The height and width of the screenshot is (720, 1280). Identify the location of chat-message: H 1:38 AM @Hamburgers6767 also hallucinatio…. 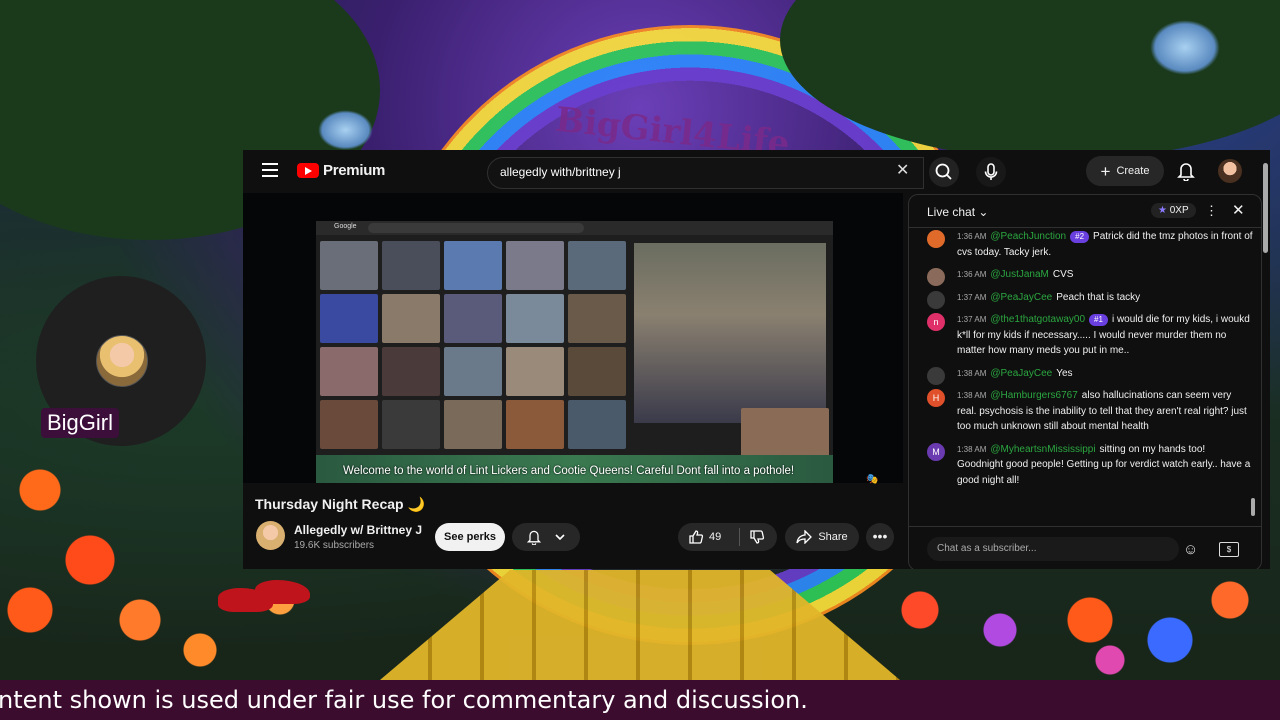
(1087, 411).